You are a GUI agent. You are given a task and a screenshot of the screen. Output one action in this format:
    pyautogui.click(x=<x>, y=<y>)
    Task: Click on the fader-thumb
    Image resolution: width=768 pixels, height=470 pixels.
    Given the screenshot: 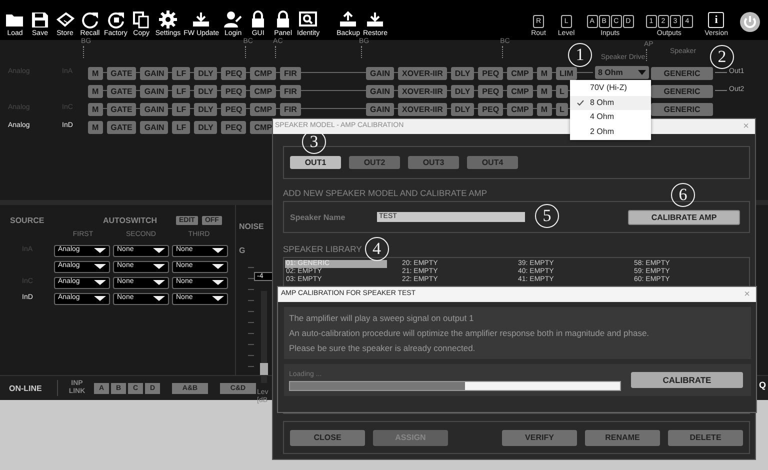 What is the action you would take?
    pyautogui.click(x=264, y=369)
    